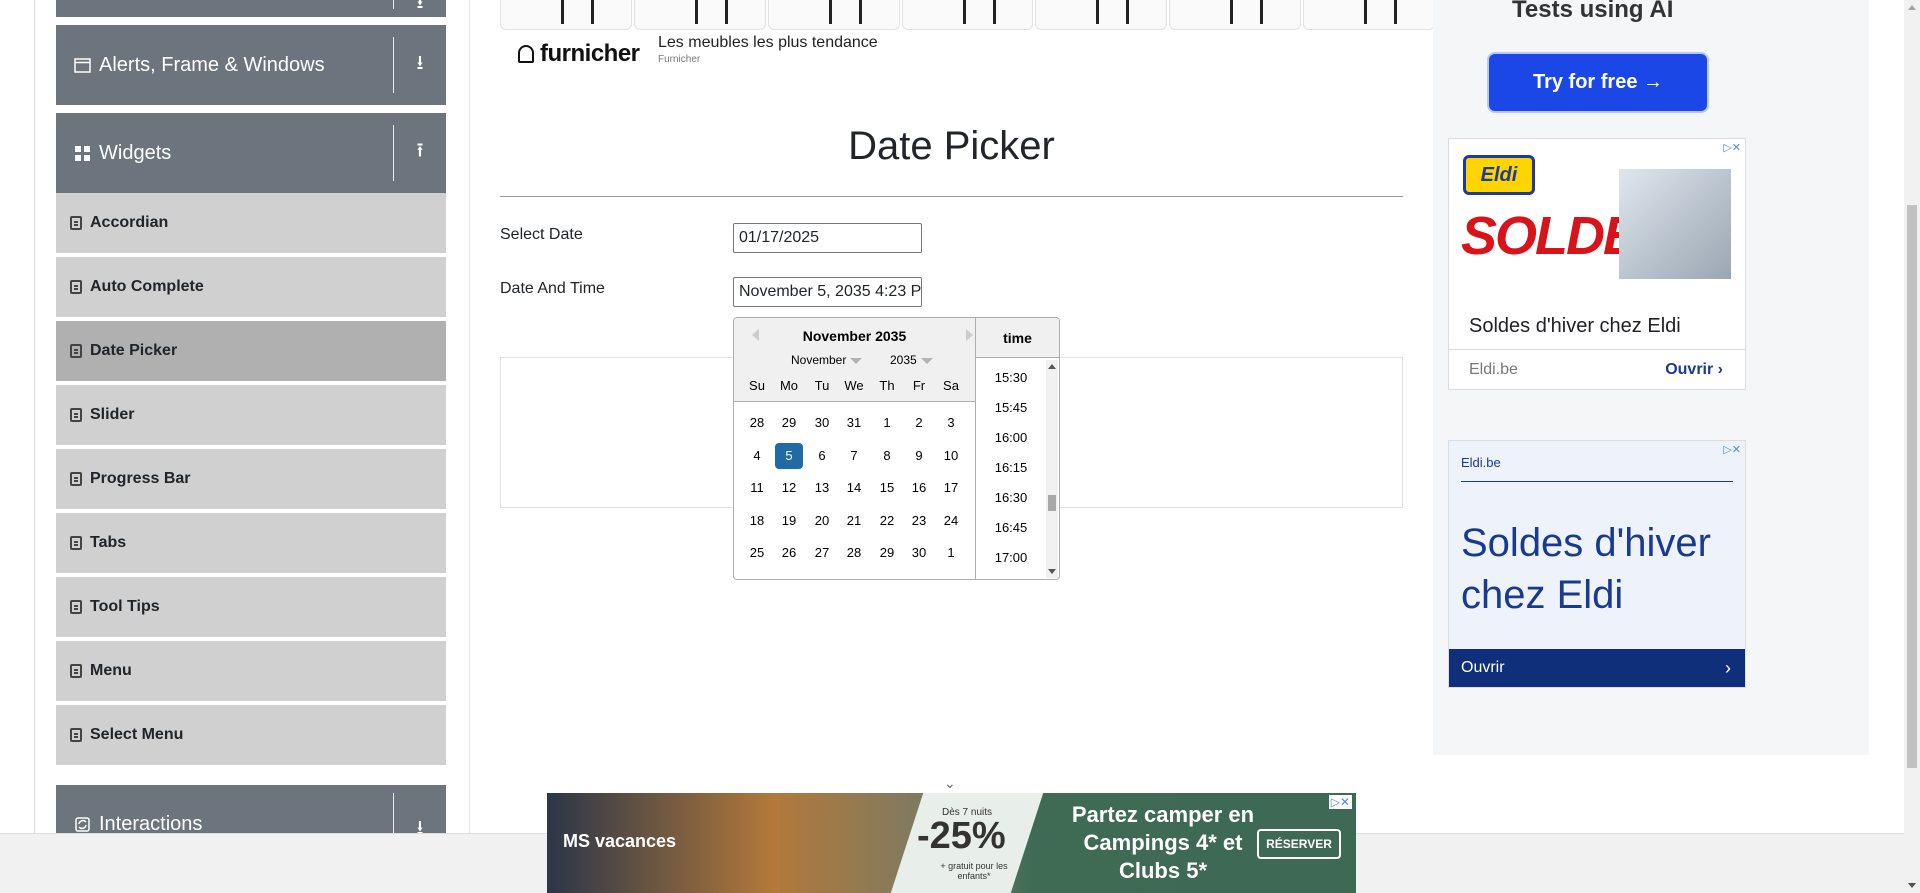  Describe the element at coordinates (919, 385) in the screenshot. I see `weekday-header: Fr` at that location.